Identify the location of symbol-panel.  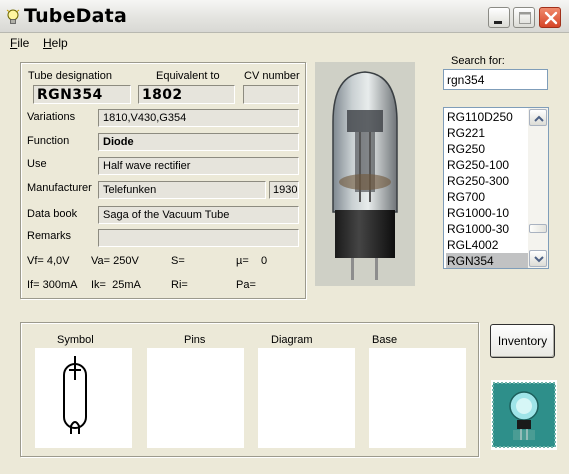
(83, 398).